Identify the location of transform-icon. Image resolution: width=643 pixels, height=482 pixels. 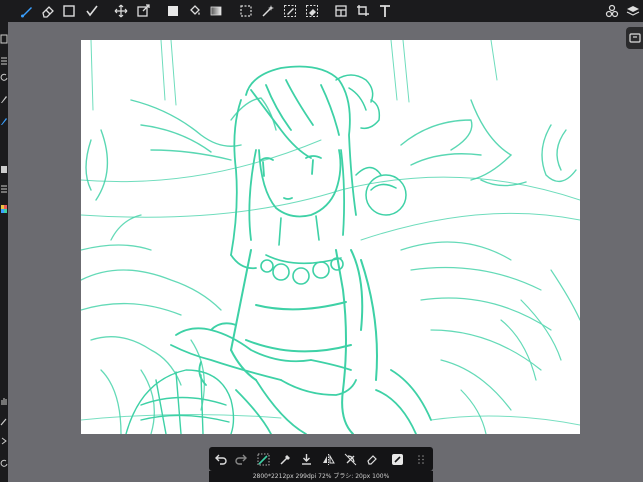
(143, 11).